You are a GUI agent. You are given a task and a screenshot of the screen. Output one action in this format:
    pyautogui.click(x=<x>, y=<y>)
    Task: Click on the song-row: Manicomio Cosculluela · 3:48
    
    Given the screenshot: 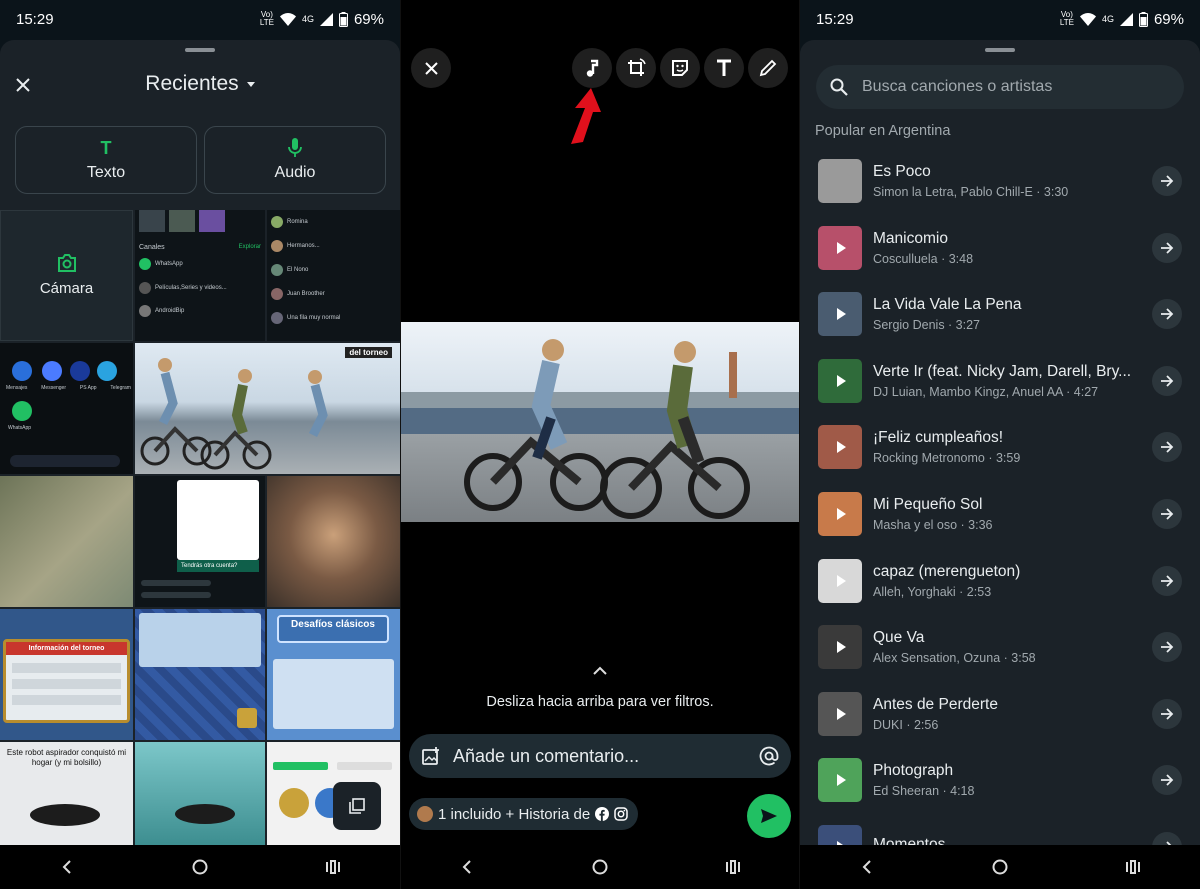 What is the action you would take?
    pyautogui.click(x=1000, y=248)
    